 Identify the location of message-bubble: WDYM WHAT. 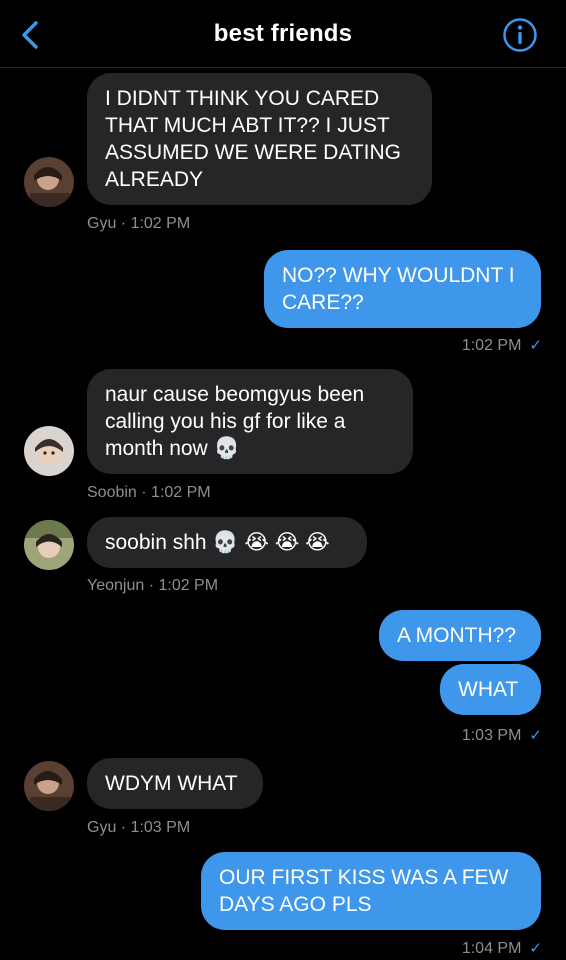
(175, 783).